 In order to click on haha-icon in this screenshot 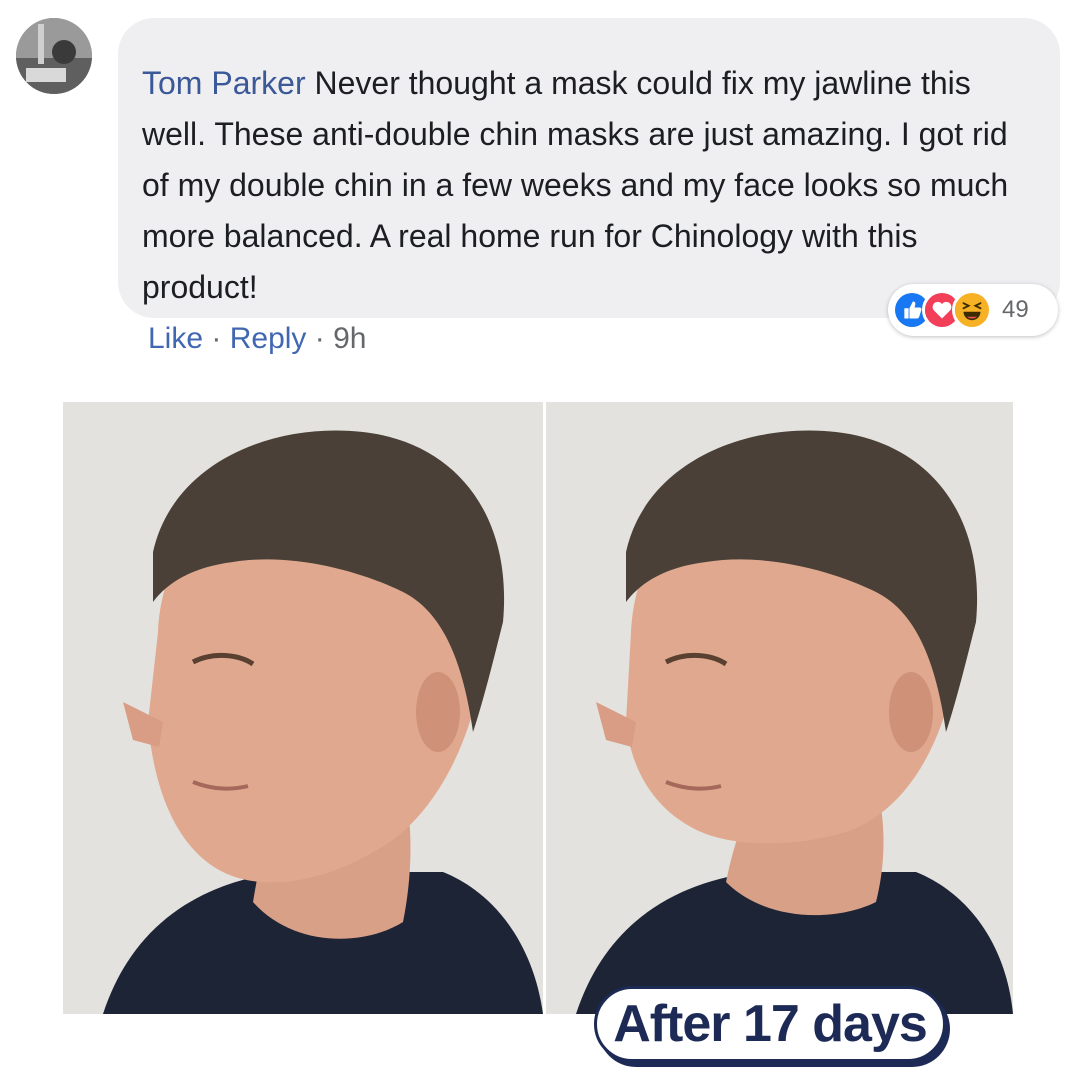, I will do `click(972, 310)`.